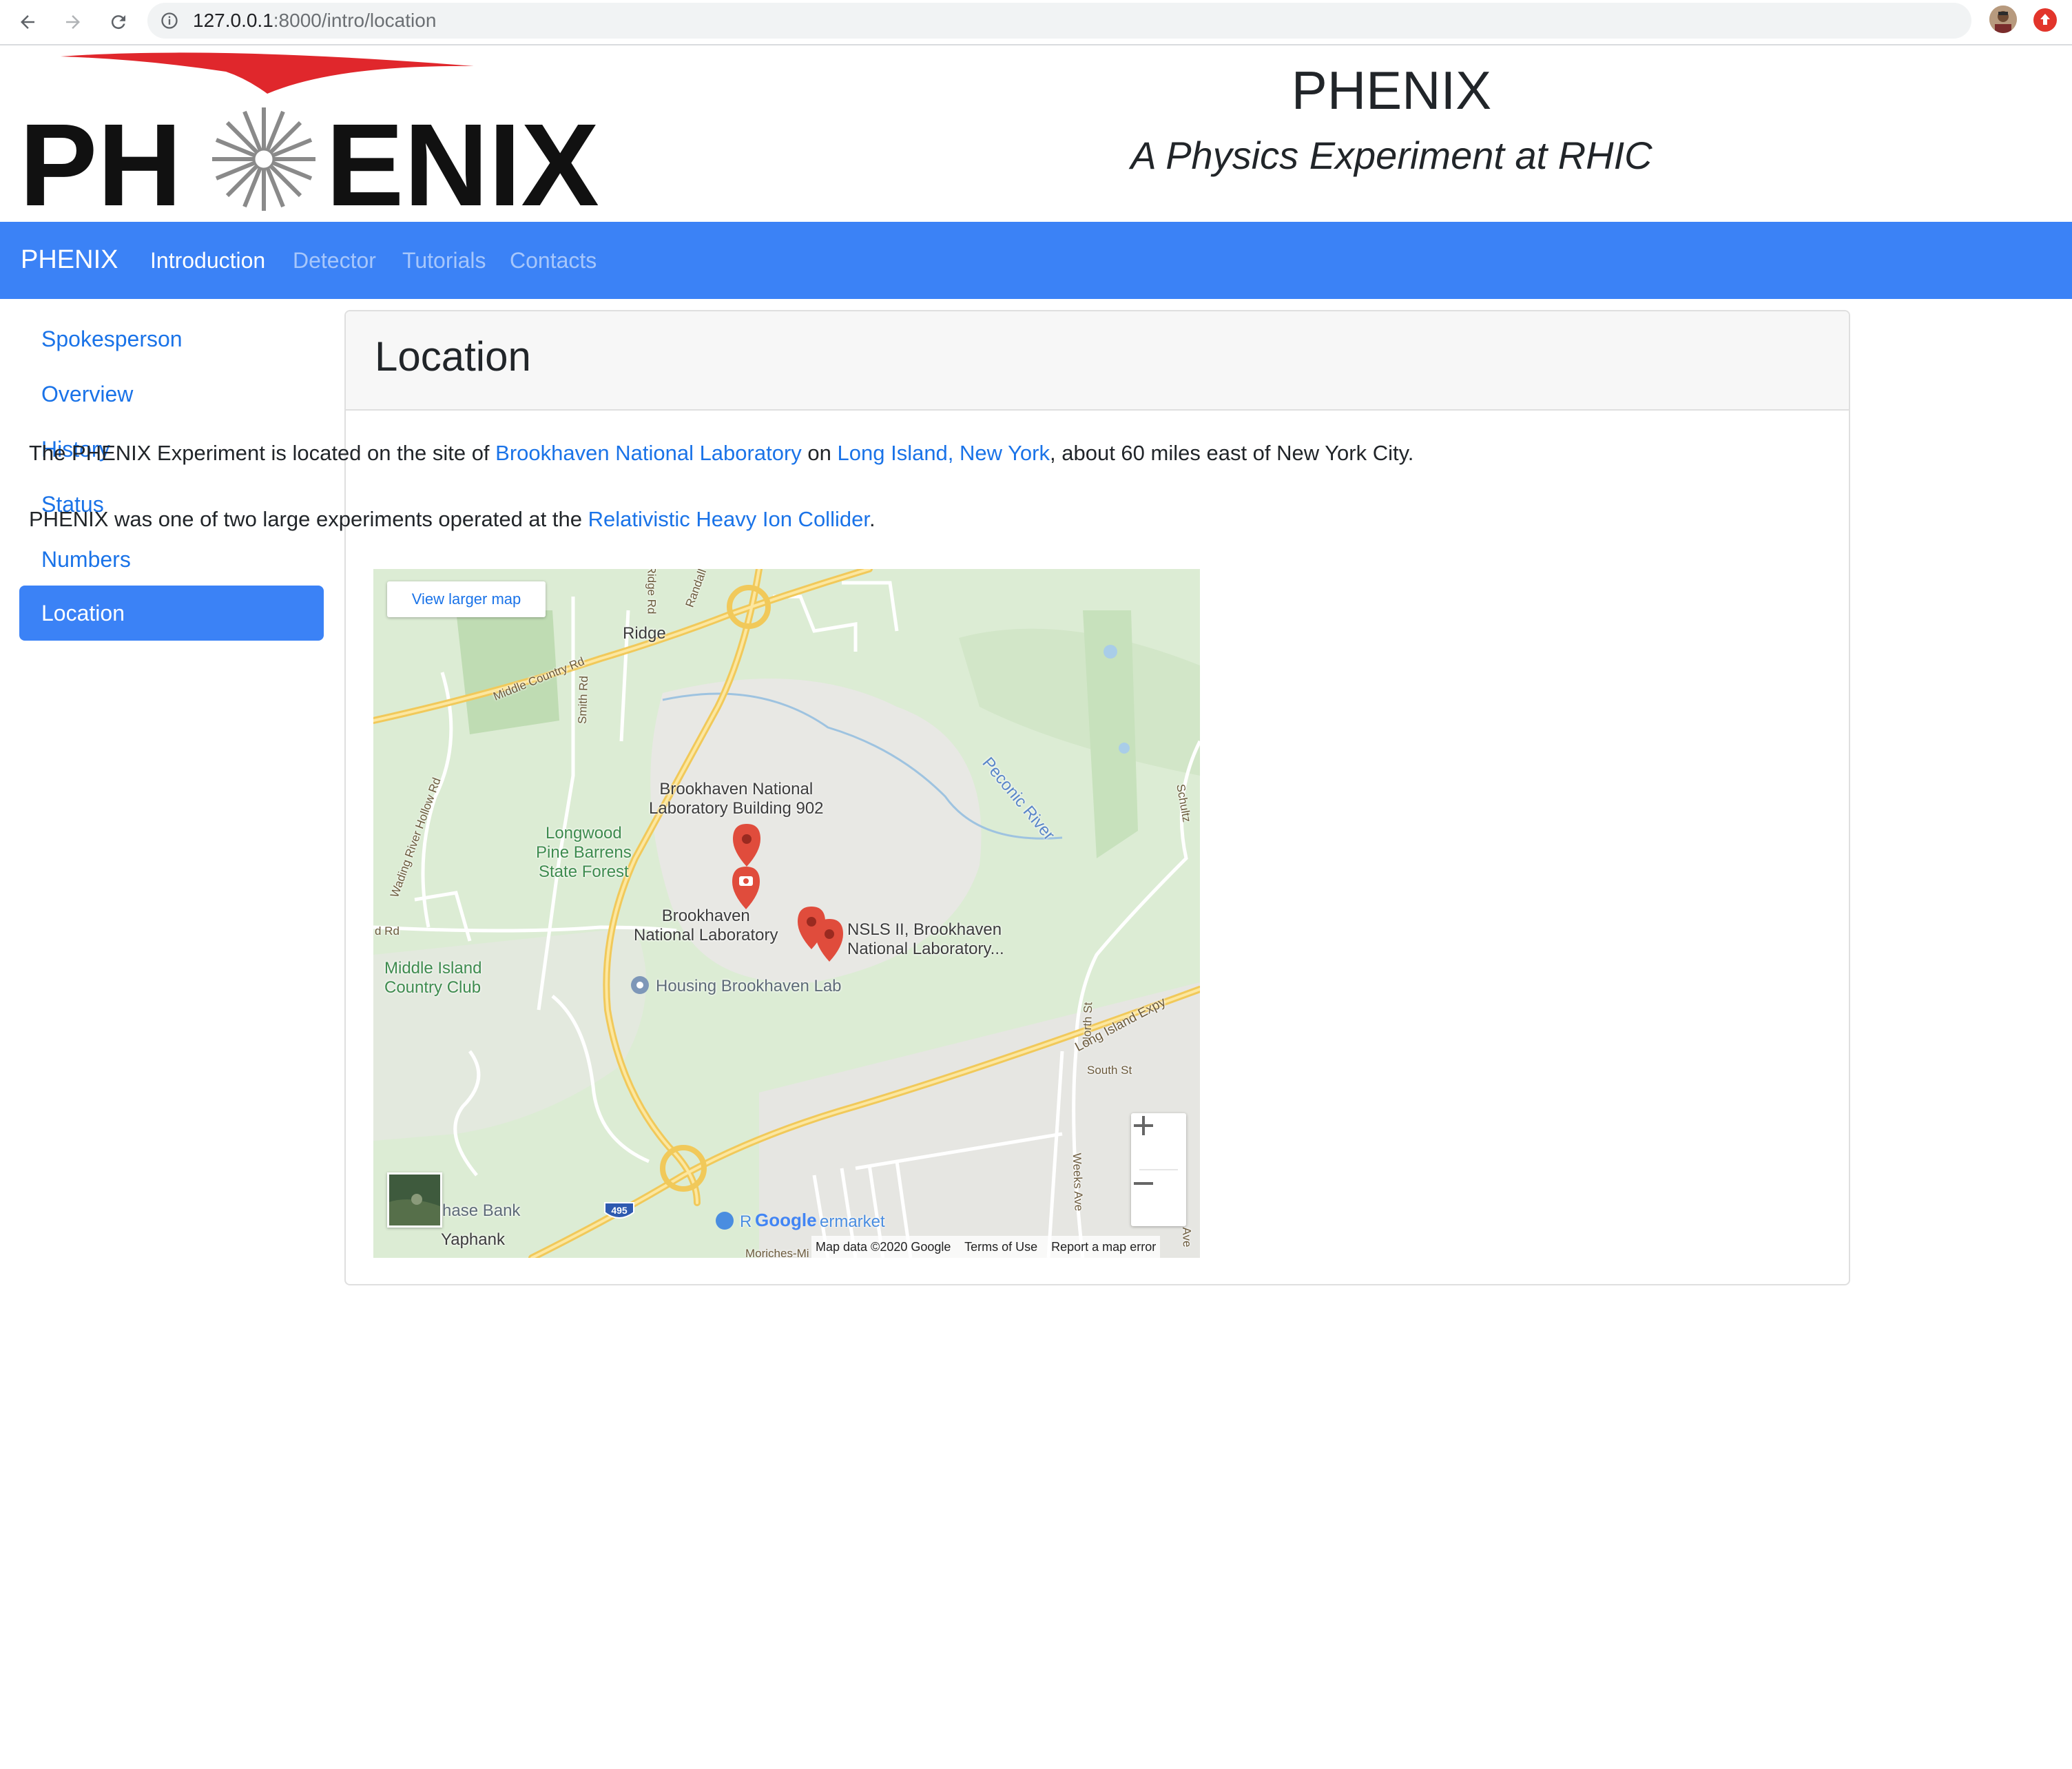 This screenshot has height=1769, width=2072. What do you see at coordinates (334, 260) in the screenshot?
I see `nav-detector: Detector` at bounding box center [334, 260].